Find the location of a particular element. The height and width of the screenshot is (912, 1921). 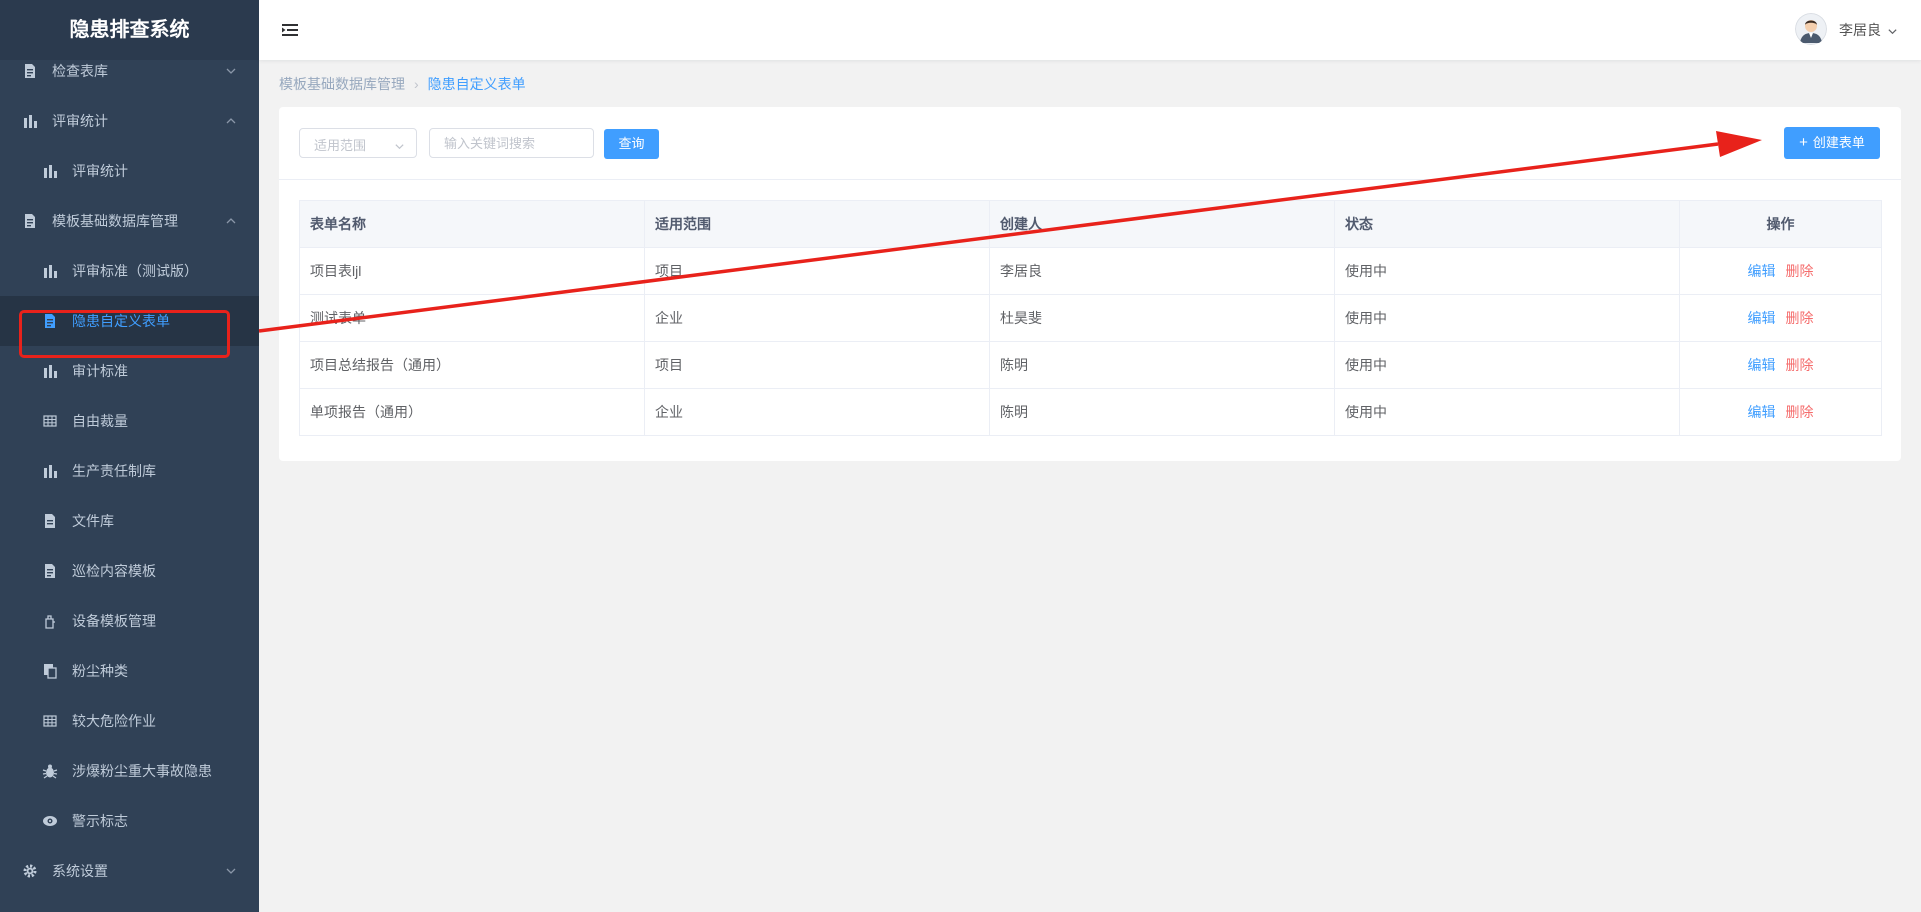

sidebar-item: 模板基础数据库管理 is located at coordinates (129, 221).